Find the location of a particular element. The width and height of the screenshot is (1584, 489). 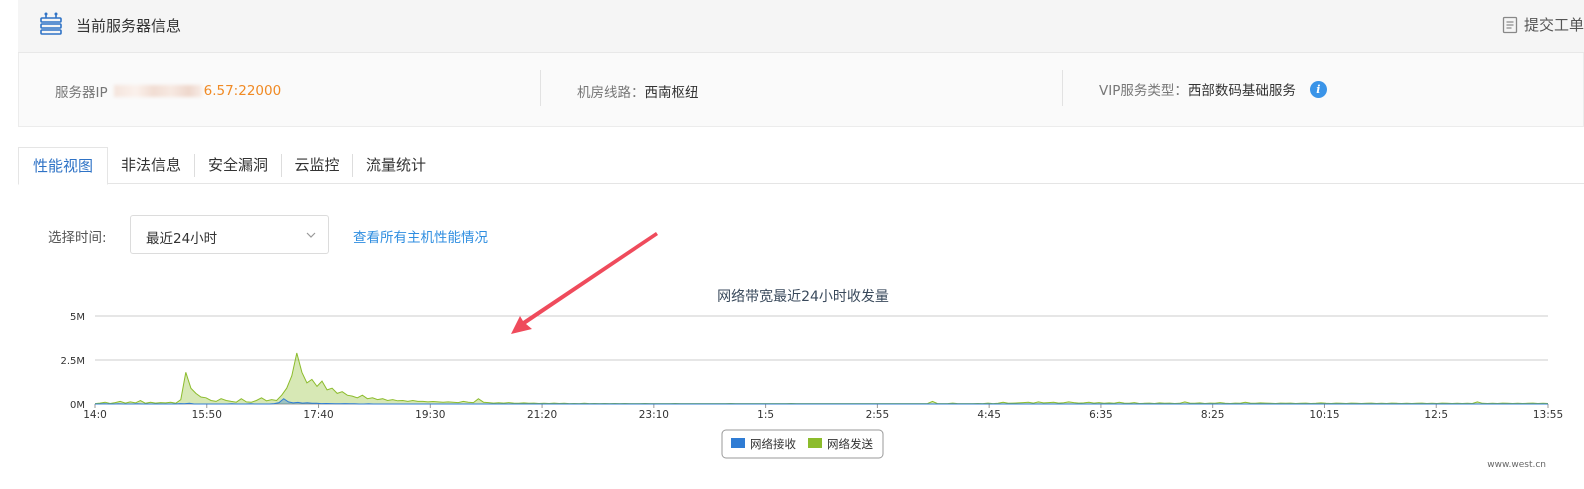

datacenter-line-label: 机房线路： is located at coordinates (611, 93).